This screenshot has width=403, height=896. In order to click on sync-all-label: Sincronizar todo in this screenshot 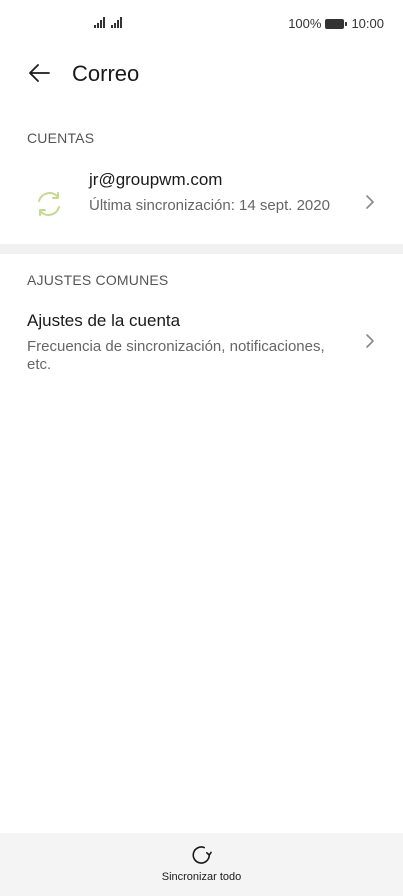, I will do `click(201, 877)`.